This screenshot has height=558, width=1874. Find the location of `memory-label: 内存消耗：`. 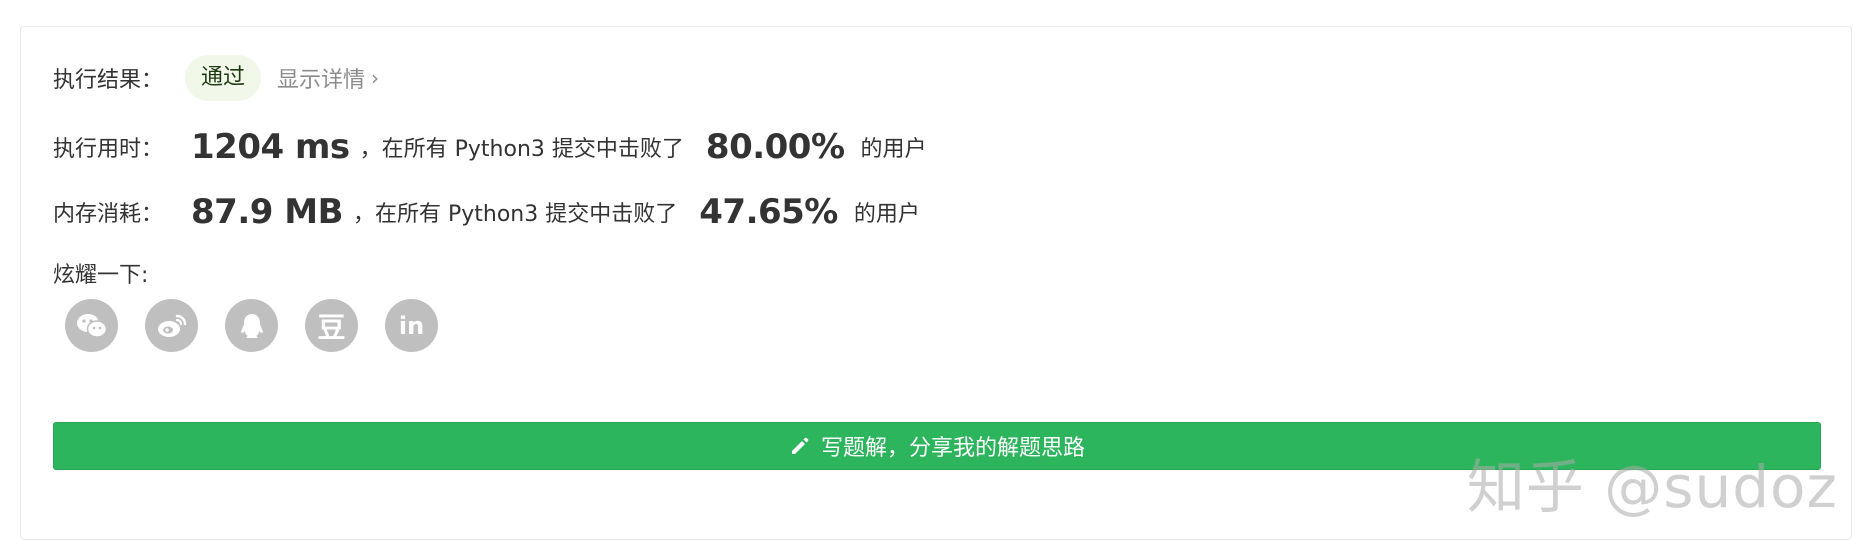

memory-label: 内存消耗： is located at coordinates (108, 214).